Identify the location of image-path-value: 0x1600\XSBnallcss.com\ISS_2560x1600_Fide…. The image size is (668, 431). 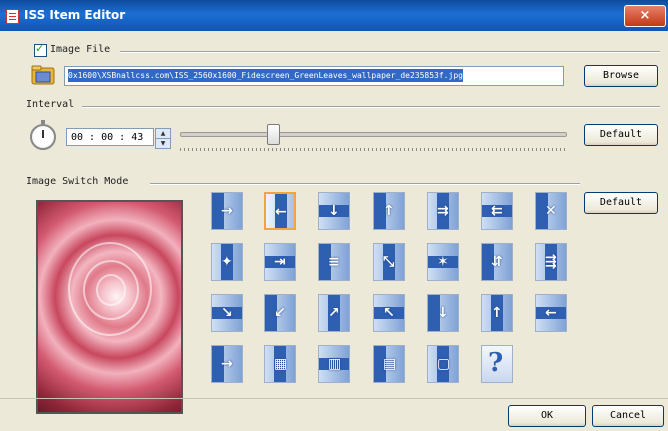
(265, 75).